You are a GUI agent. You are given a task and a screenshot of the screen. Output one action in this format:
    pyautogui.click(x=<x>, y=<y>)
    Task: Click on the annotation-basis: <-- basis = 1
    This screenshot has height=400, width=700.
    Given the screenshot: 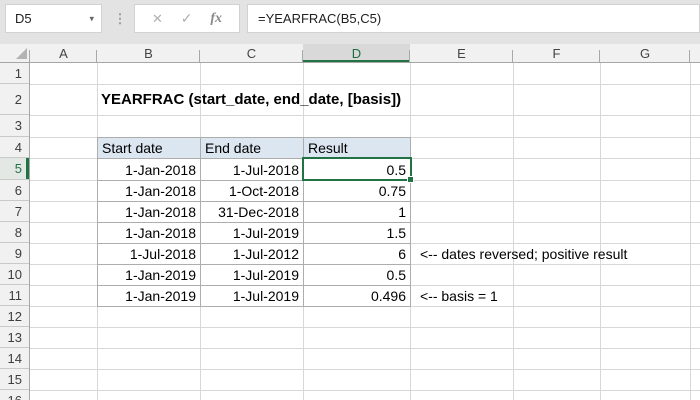 What is the action you would take?
    pyautogui.click(x=459, y=295)
    